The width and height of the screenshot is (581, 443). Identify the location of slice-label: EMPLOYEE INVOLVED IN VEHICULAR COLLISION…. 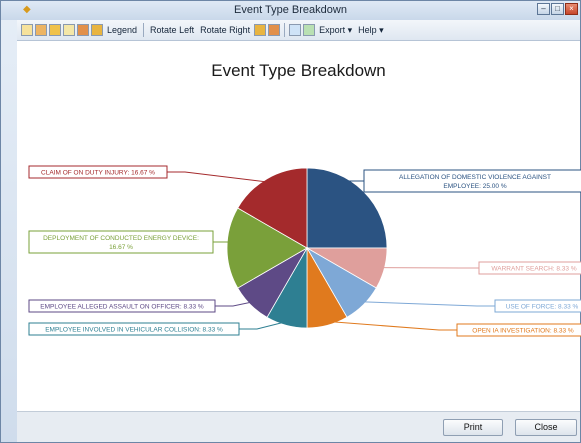
(134, 330).